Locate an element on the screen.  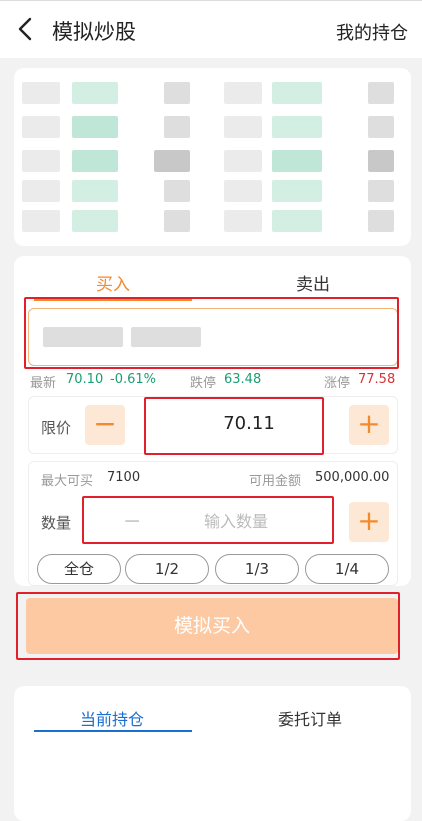
limit-down-label: 跌停 is located at coordinates (203, 383).